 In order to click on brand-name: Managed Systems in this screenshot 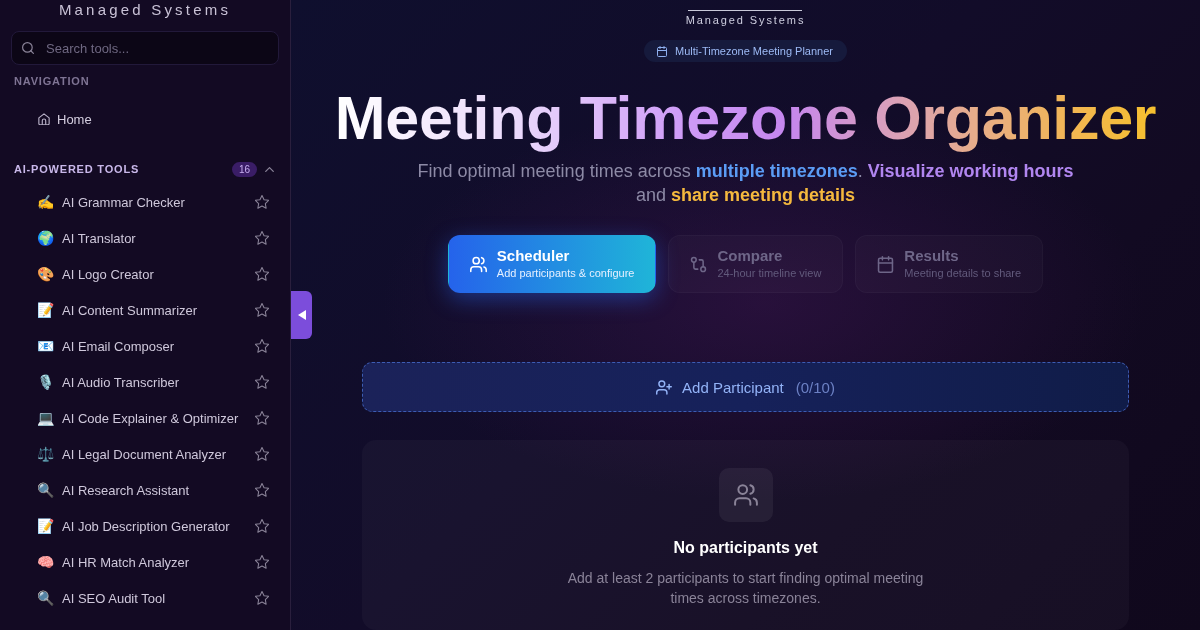, I will do `click(145, 10)`.